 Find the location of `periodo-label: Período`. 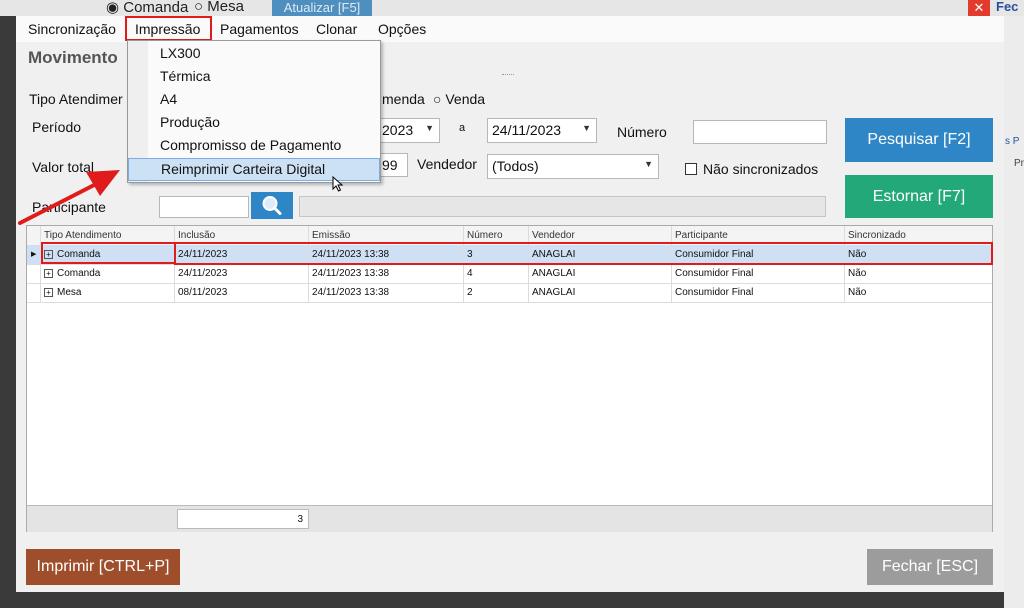

periodo-label: Período is located at coordinates (57, 127).